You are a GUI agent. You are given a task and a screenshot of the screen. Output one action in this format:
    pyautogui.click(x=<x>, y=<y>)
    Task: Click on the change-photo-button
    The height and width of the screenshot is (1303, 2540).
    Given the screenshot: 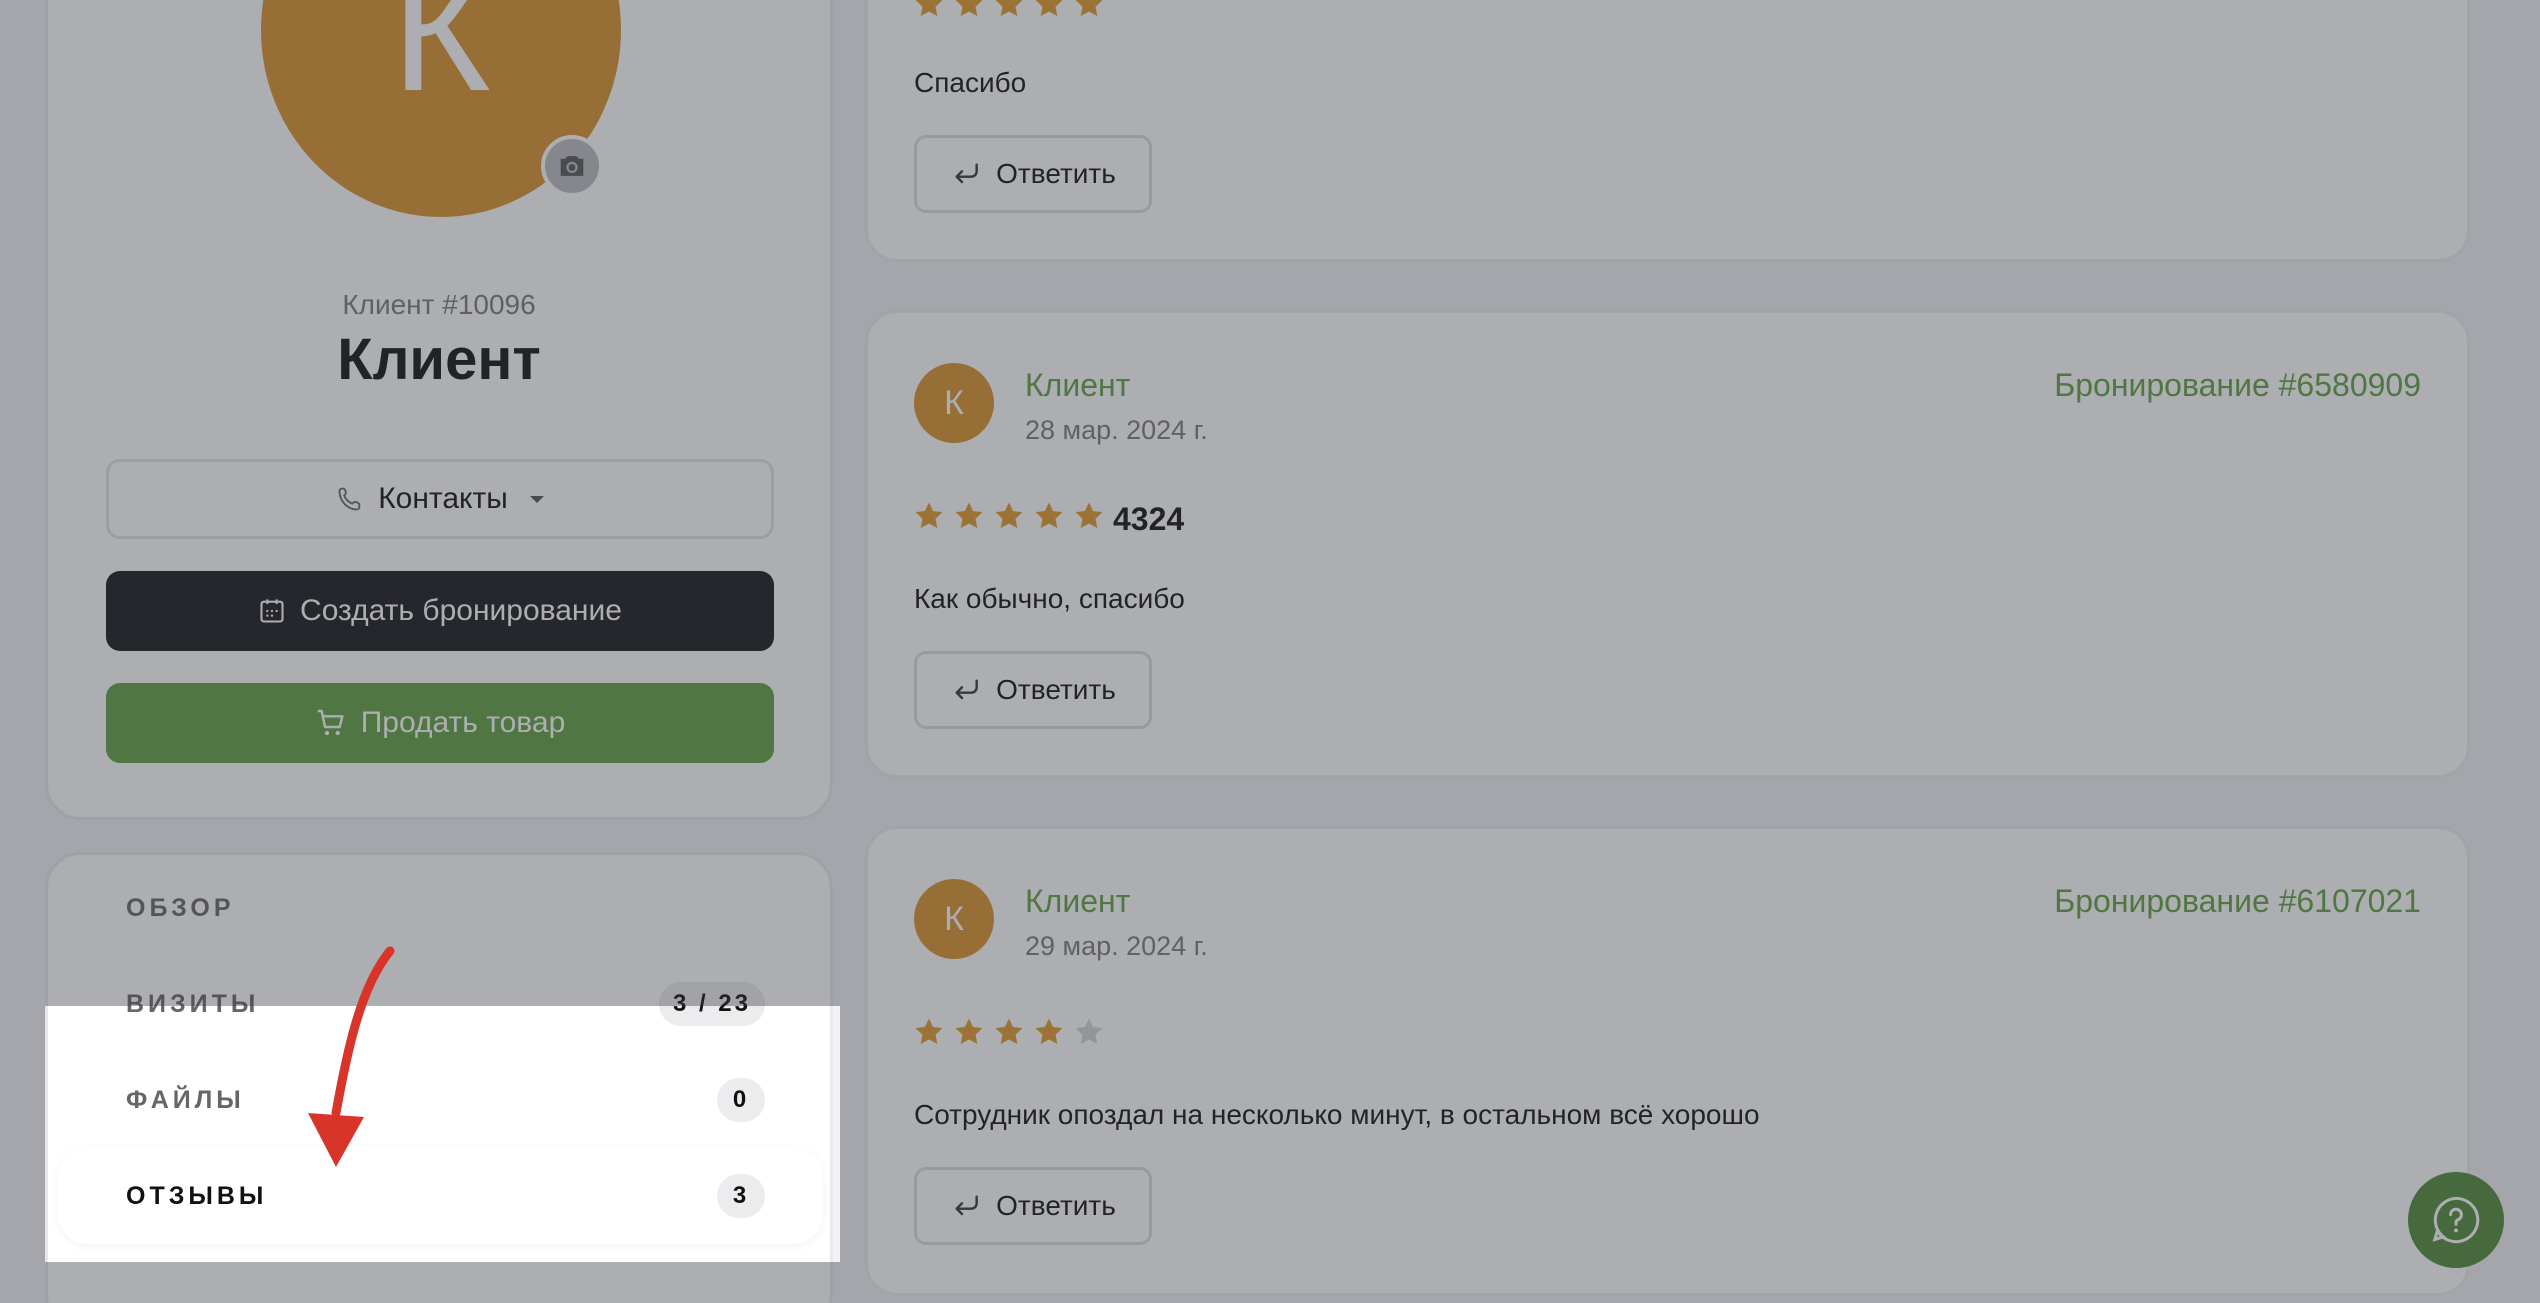 What is the action you would take?
    pyautogui.click(x=572, y=166)
    